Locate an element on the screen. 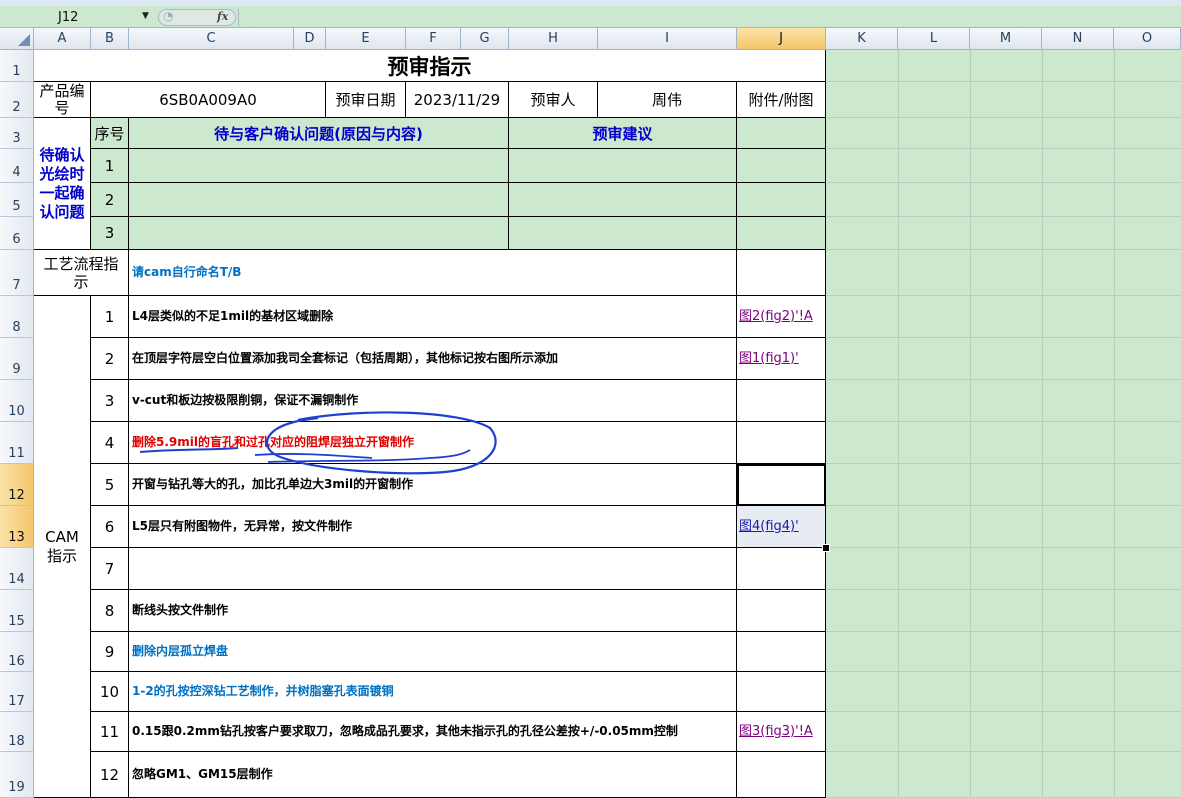  cam-item-text: 忽略GM1、GM15层制作 is located at coordinates (433, 775).